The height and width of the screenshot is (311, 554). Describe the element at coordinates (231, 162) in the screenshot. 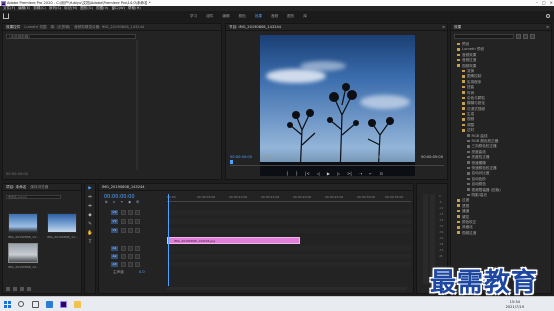

I see `program-playhead` at that location.